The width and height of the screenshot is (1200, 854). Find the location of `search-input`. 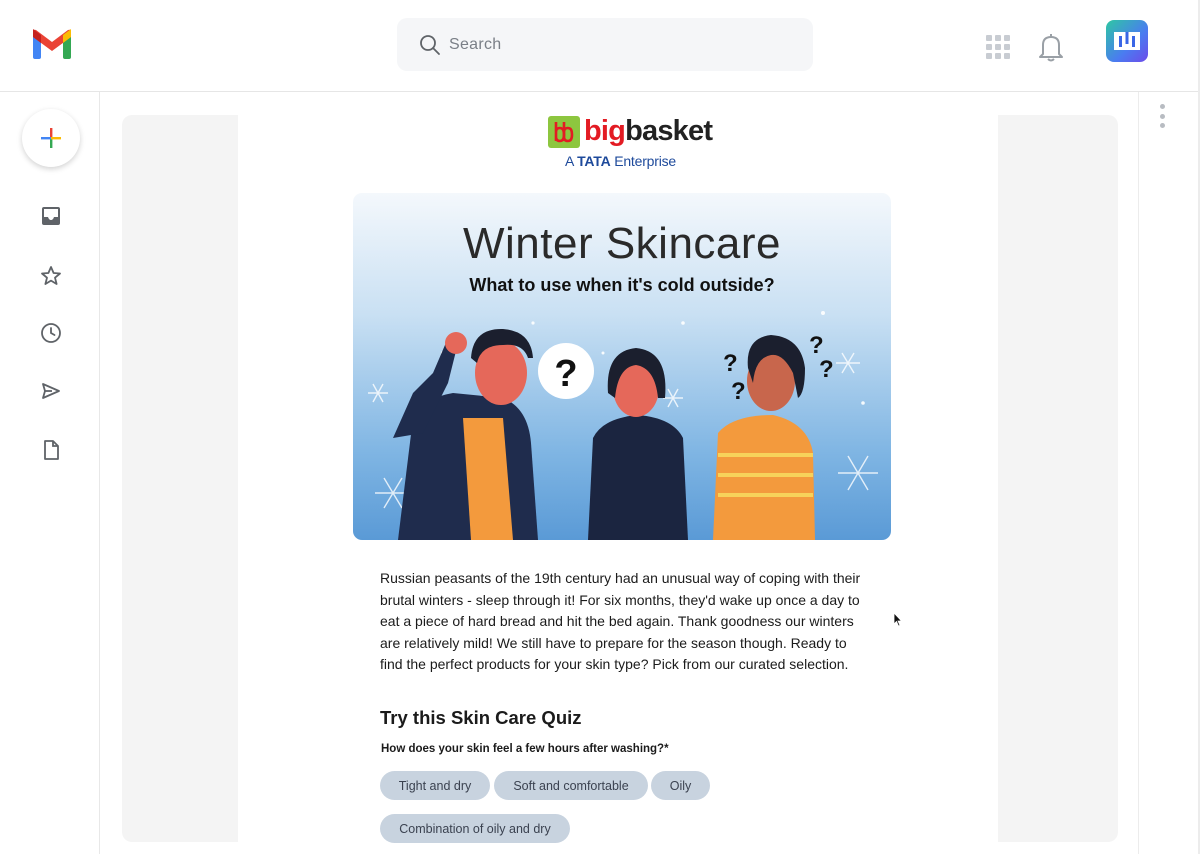

search-input is located at coordinates (599, 44).